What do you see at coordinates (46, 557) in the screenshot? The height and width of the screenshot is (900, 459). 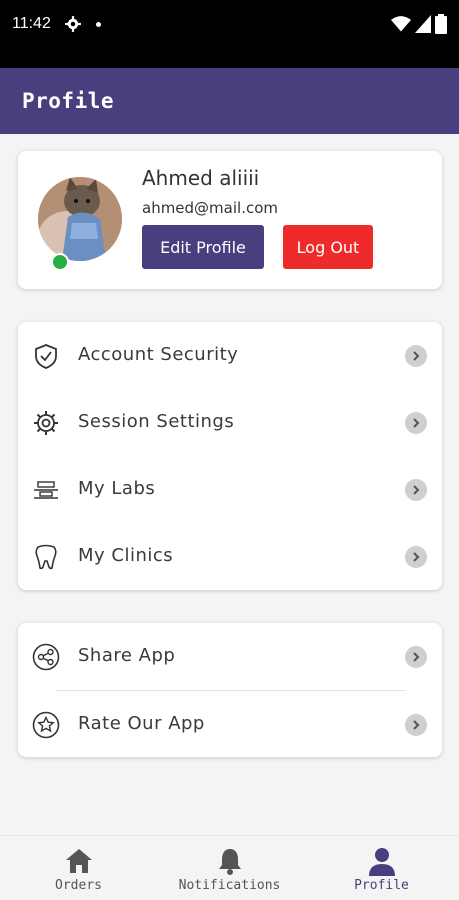 I see `tooth-icon` at bounding box center [46, 557].